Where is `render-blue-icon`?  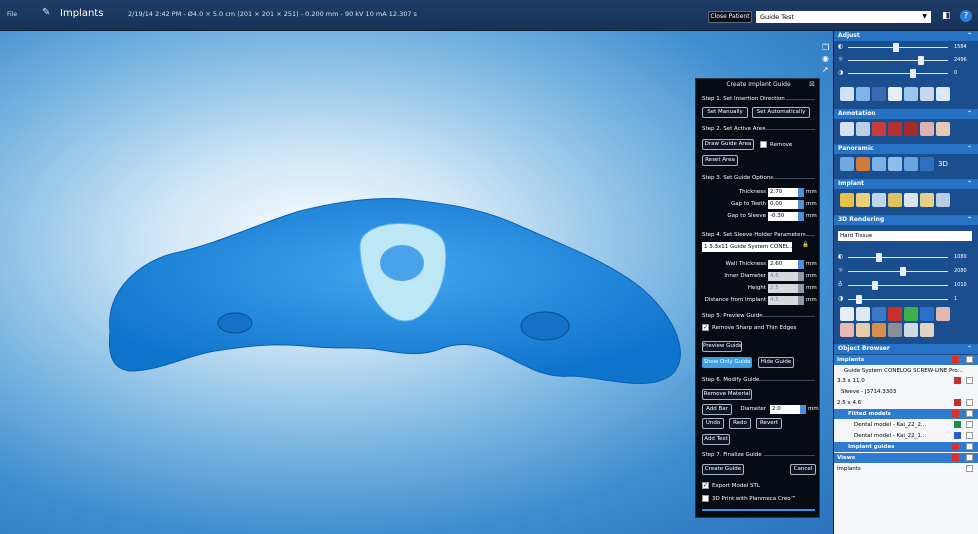
render-blue-icon is located at coordinates (927, 314).